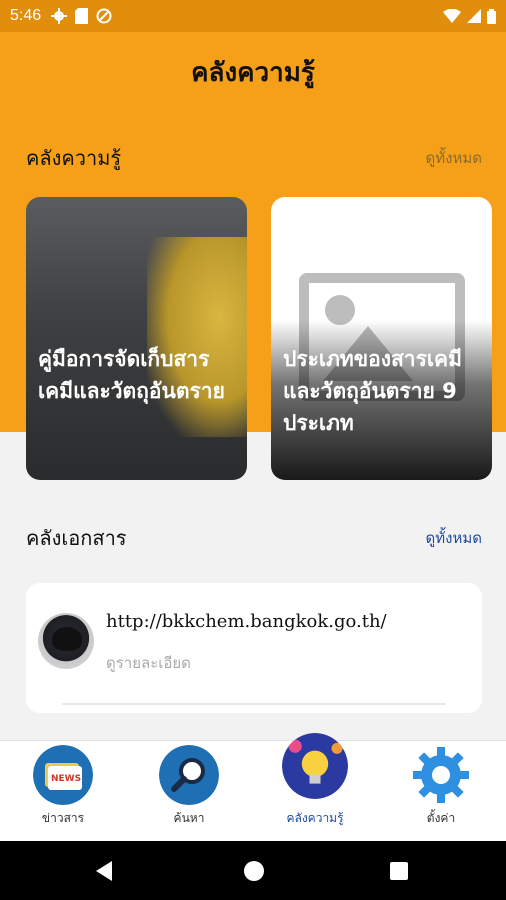 Image resolution: width=506 pixels, height=900 pixels. Describe the element at coordinates (104, 871) in the screenshot. I see `back-icon` at that location.